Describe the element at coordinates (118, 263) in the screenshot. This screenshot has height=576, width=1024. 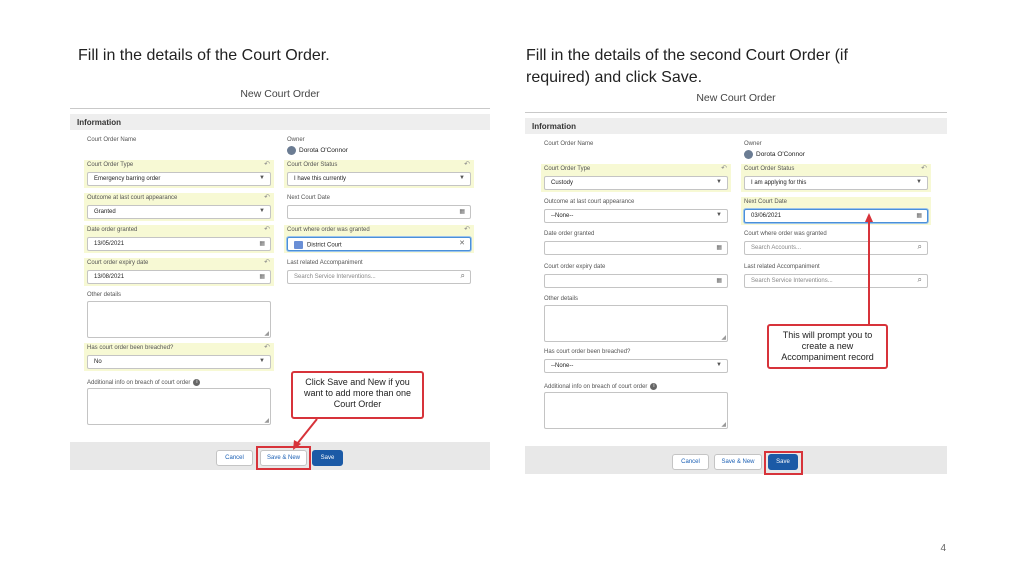
I see `expiry-label: Court order expiry date` at that location.